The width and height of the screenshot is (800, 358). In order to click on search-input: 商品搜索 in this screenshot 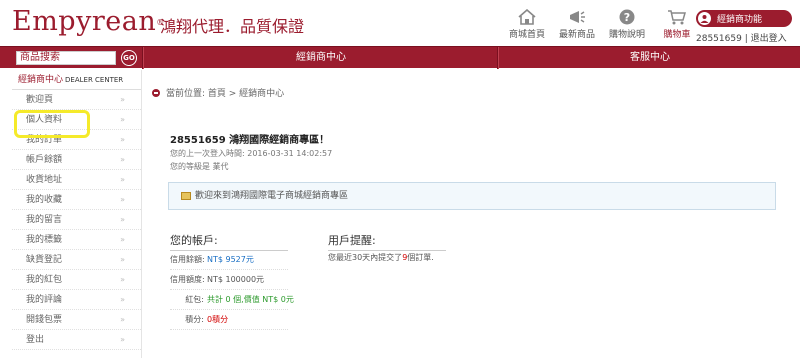, I will do `click(66, 58)`.